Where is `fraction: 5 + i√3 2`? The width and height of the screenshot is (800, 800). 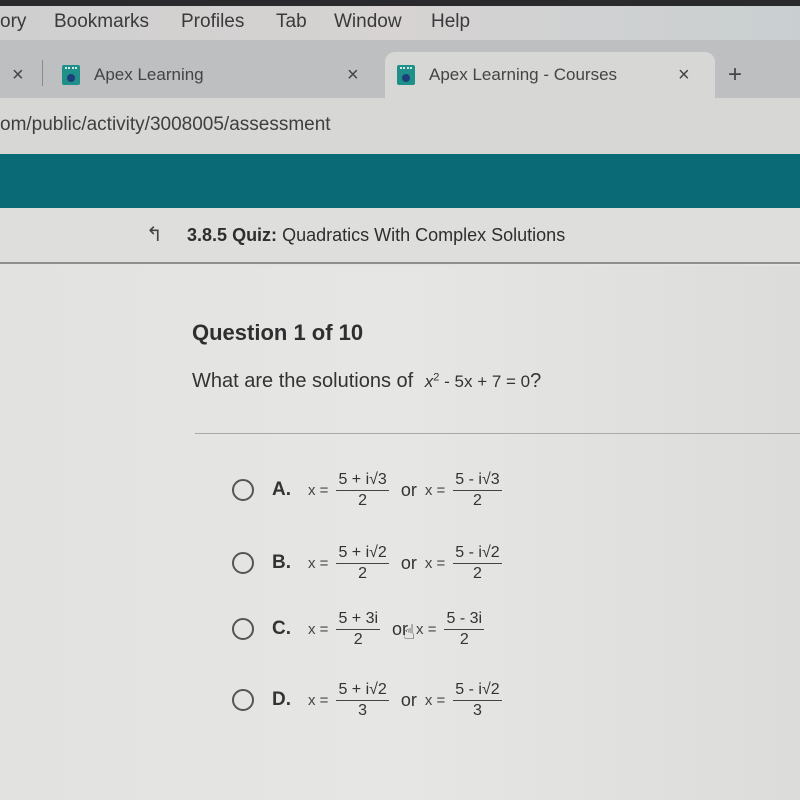 fraction: 5 + i√3 2 is located at coordinates (362, 490).